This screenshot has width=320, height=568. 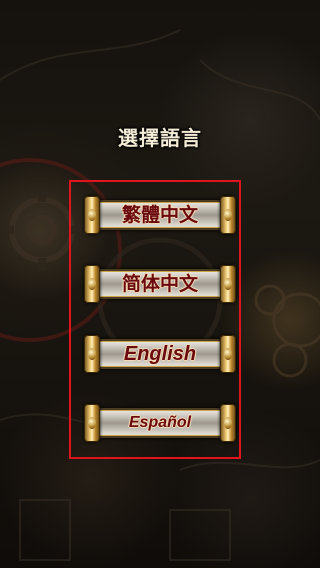 I want to click on page-title: 選擇語言, so click(x=160, y=138).